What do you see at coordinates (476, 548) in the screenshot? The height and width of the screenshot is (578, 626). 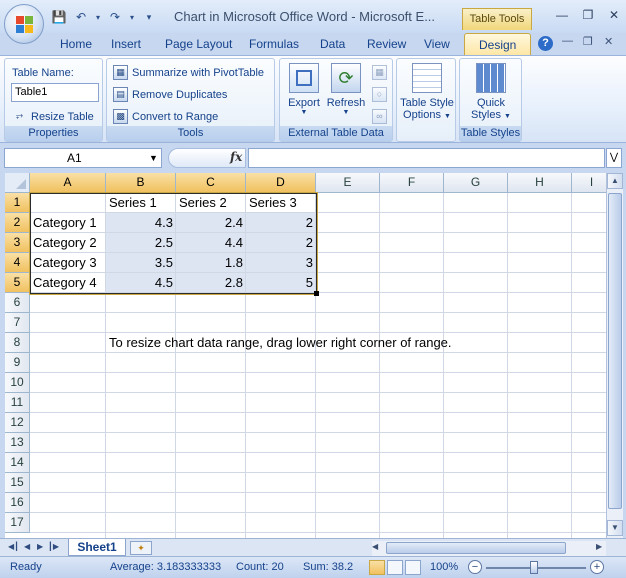 I see `horizontal-scroll-thumb` at bounding box center [476, 548].